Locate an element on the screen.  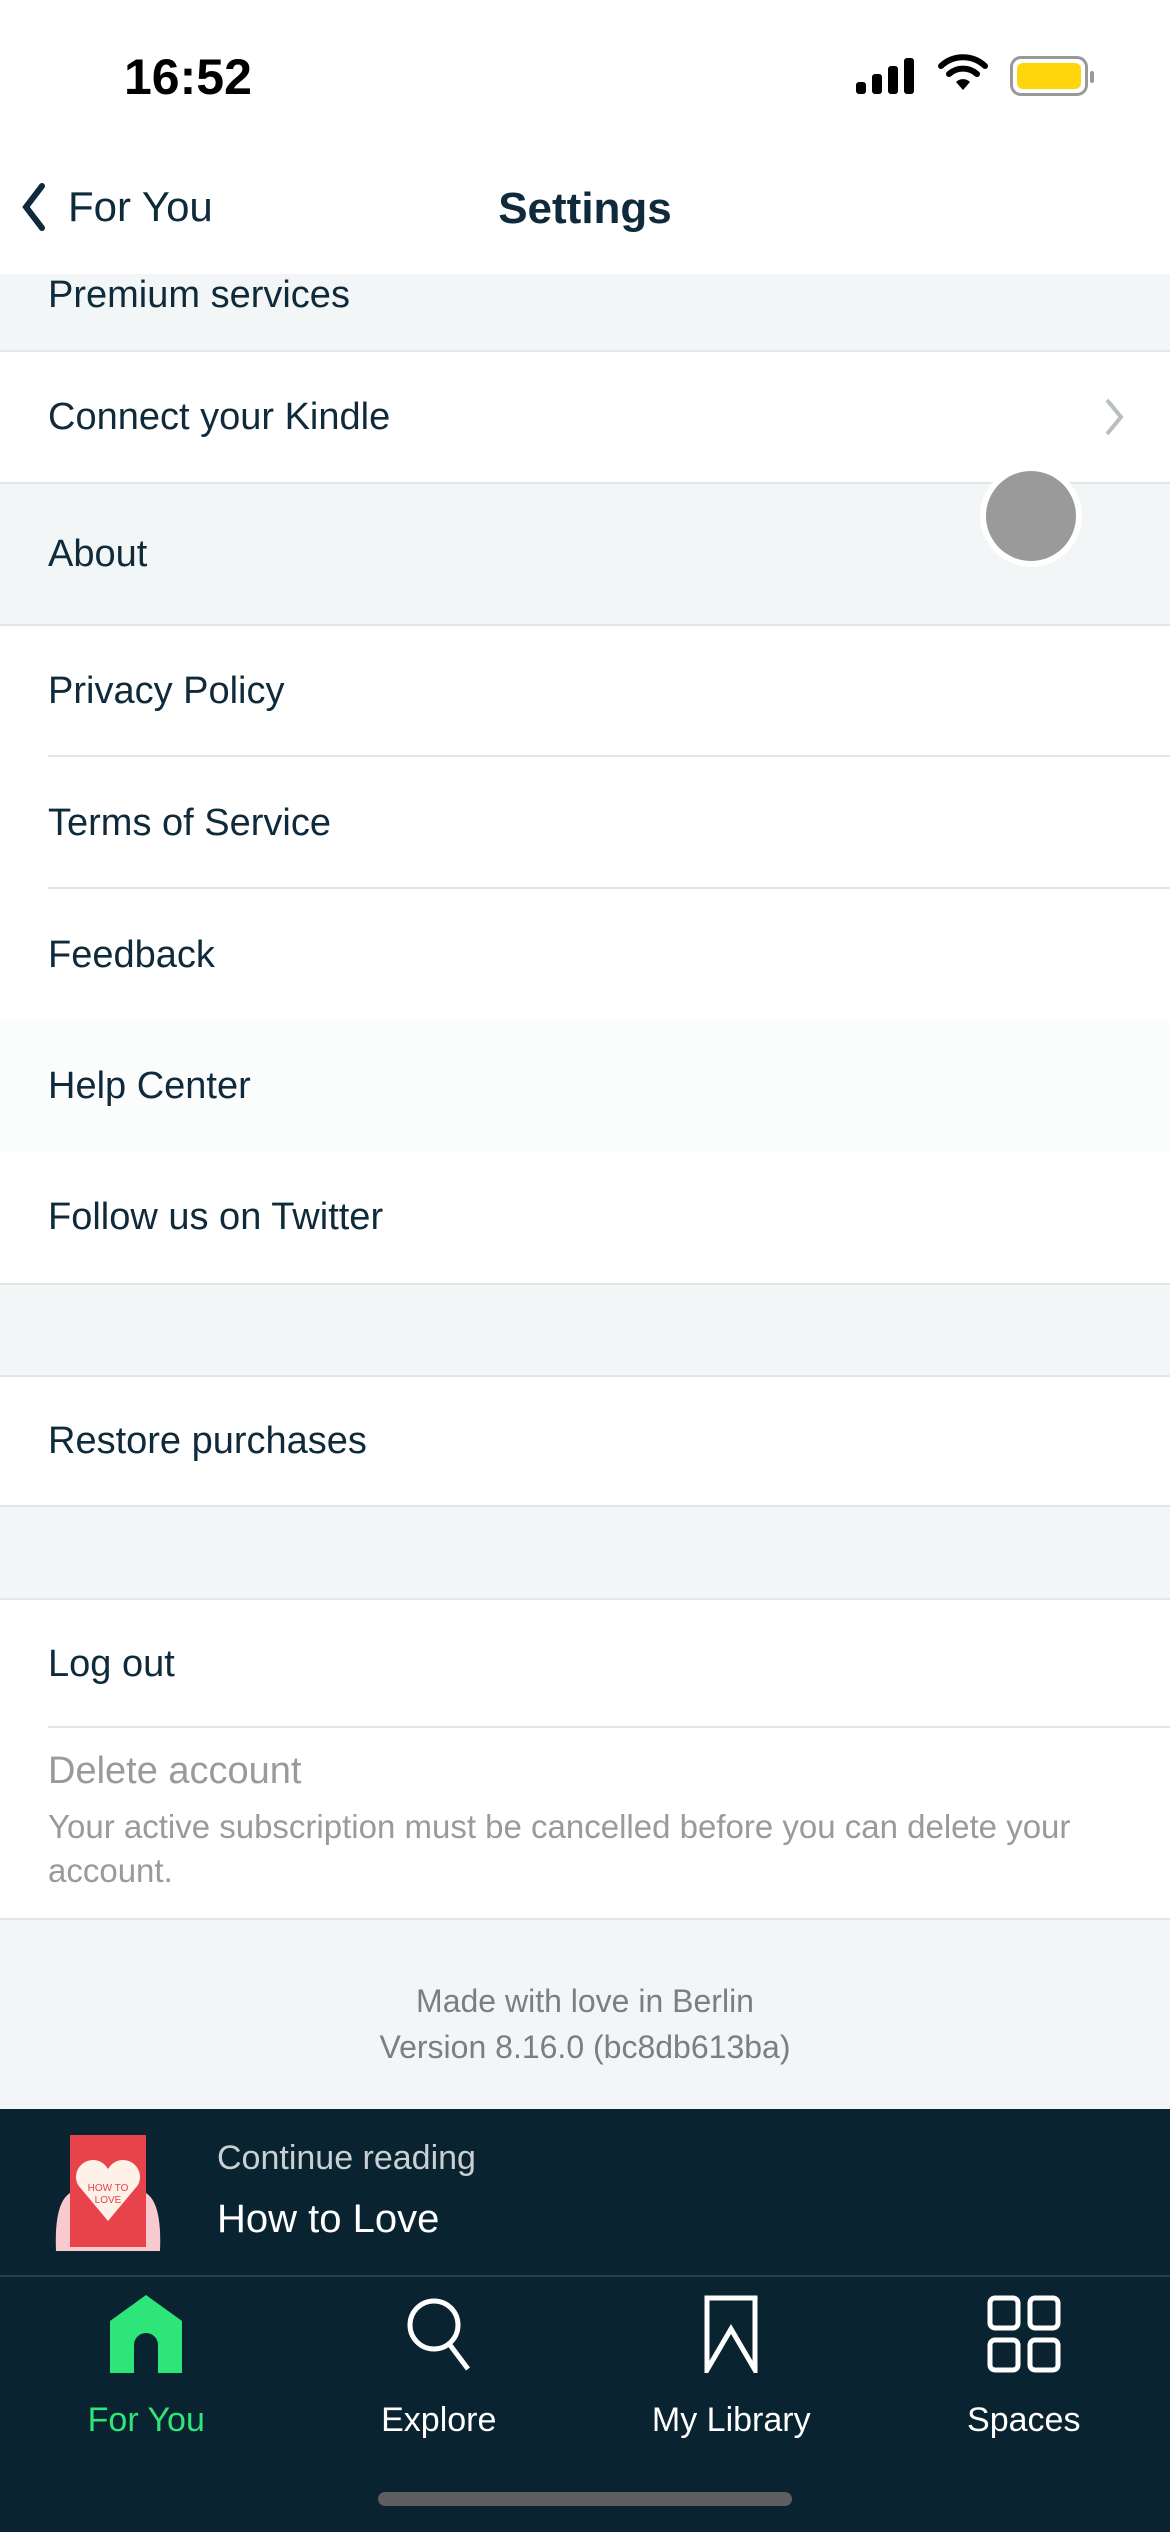
restore-purchases-row: Restore purchases is located at coordinates (585, 1441).